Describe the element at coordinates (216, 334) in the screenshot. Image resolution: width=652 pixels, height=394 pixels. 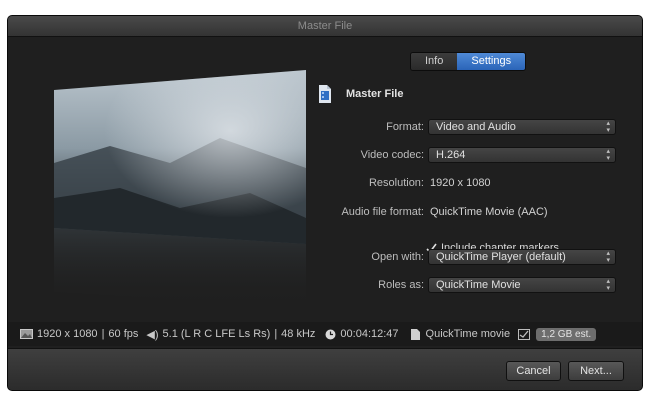
I see `summary-audio: 5.1 (L R C LFE Ls Rs)` at that location.